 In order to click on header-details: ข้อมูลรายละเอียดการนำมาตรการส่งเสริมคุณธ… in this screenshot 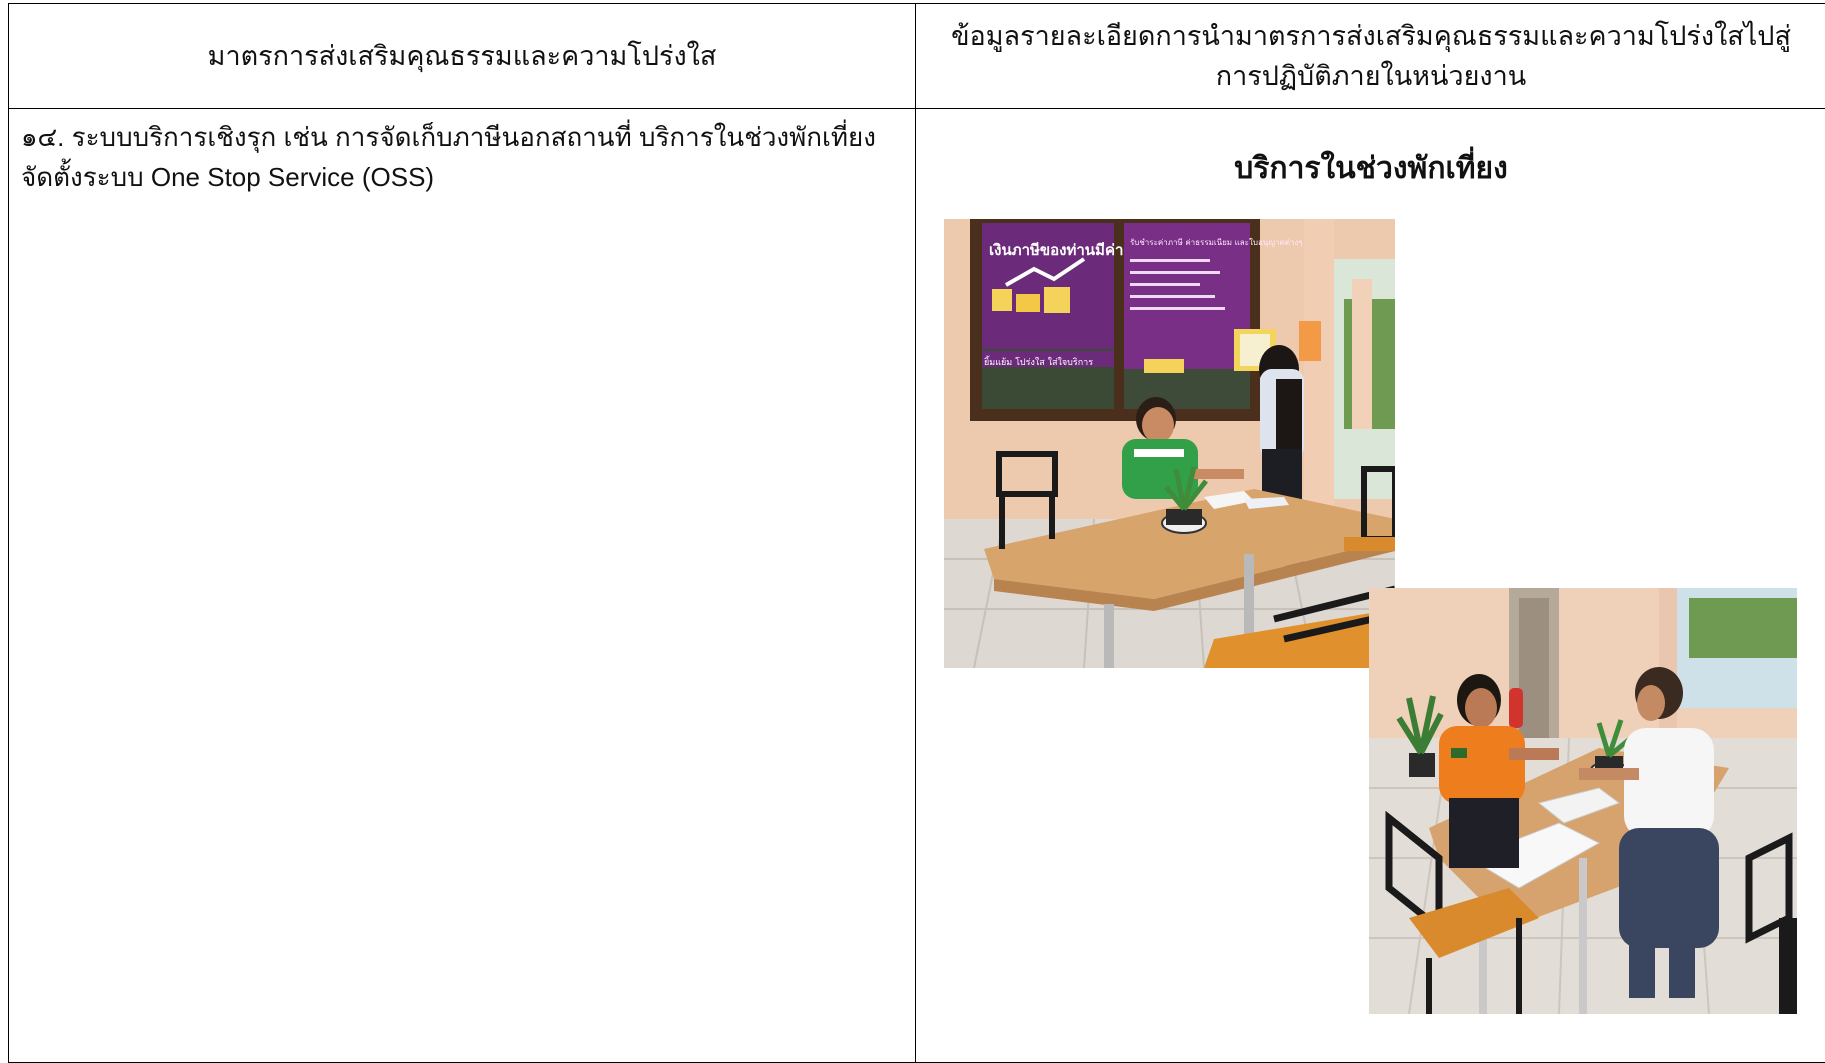, I will do `click(1370, 56)`.